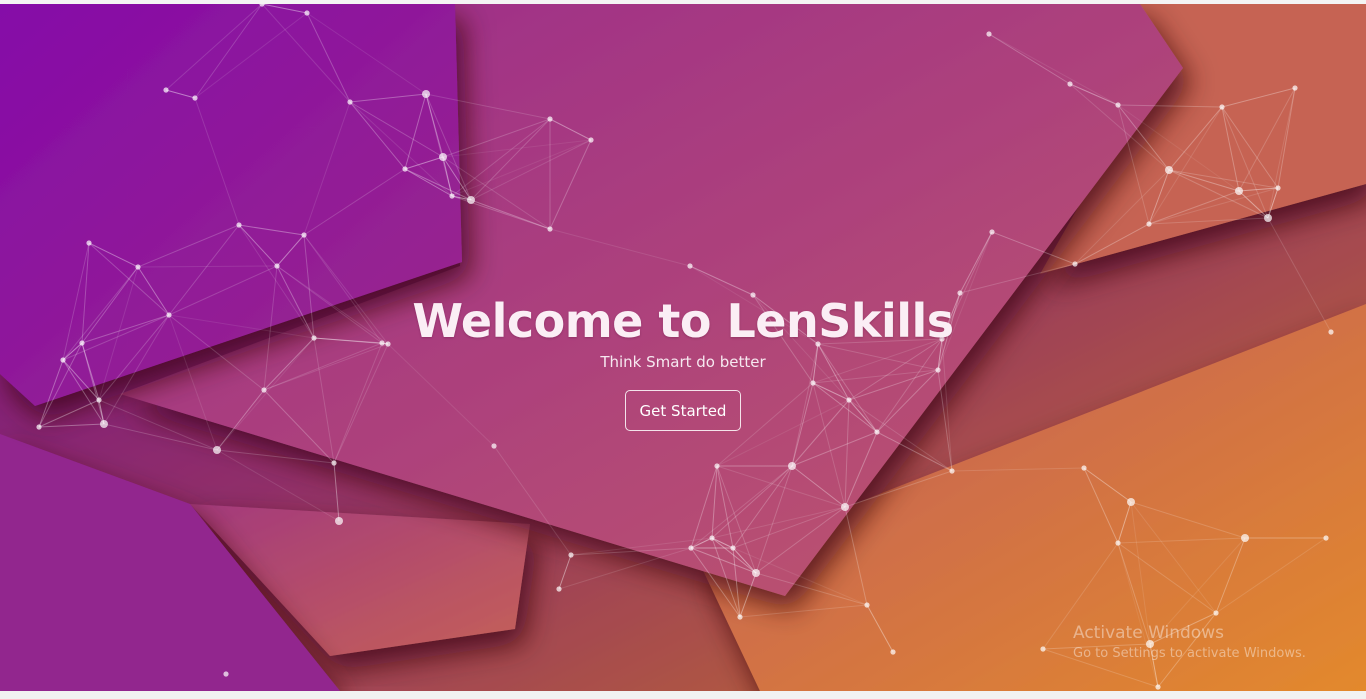 The image size is (1366, 699). I want to click on hero-tagline: Think Smart do better, so click(683, 362).